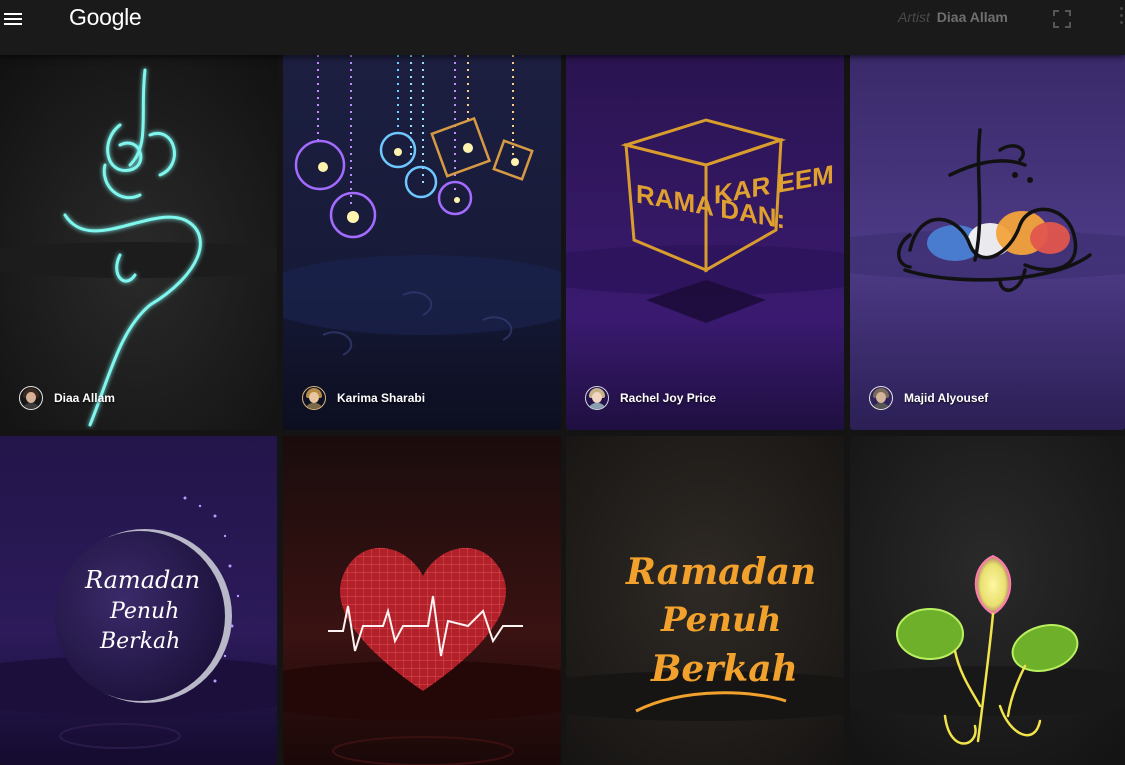 The width and height of the screenshot is (1125, 765). I want to click on top-app-bar: Google Artist Diaa Allam, so click(562, 27).